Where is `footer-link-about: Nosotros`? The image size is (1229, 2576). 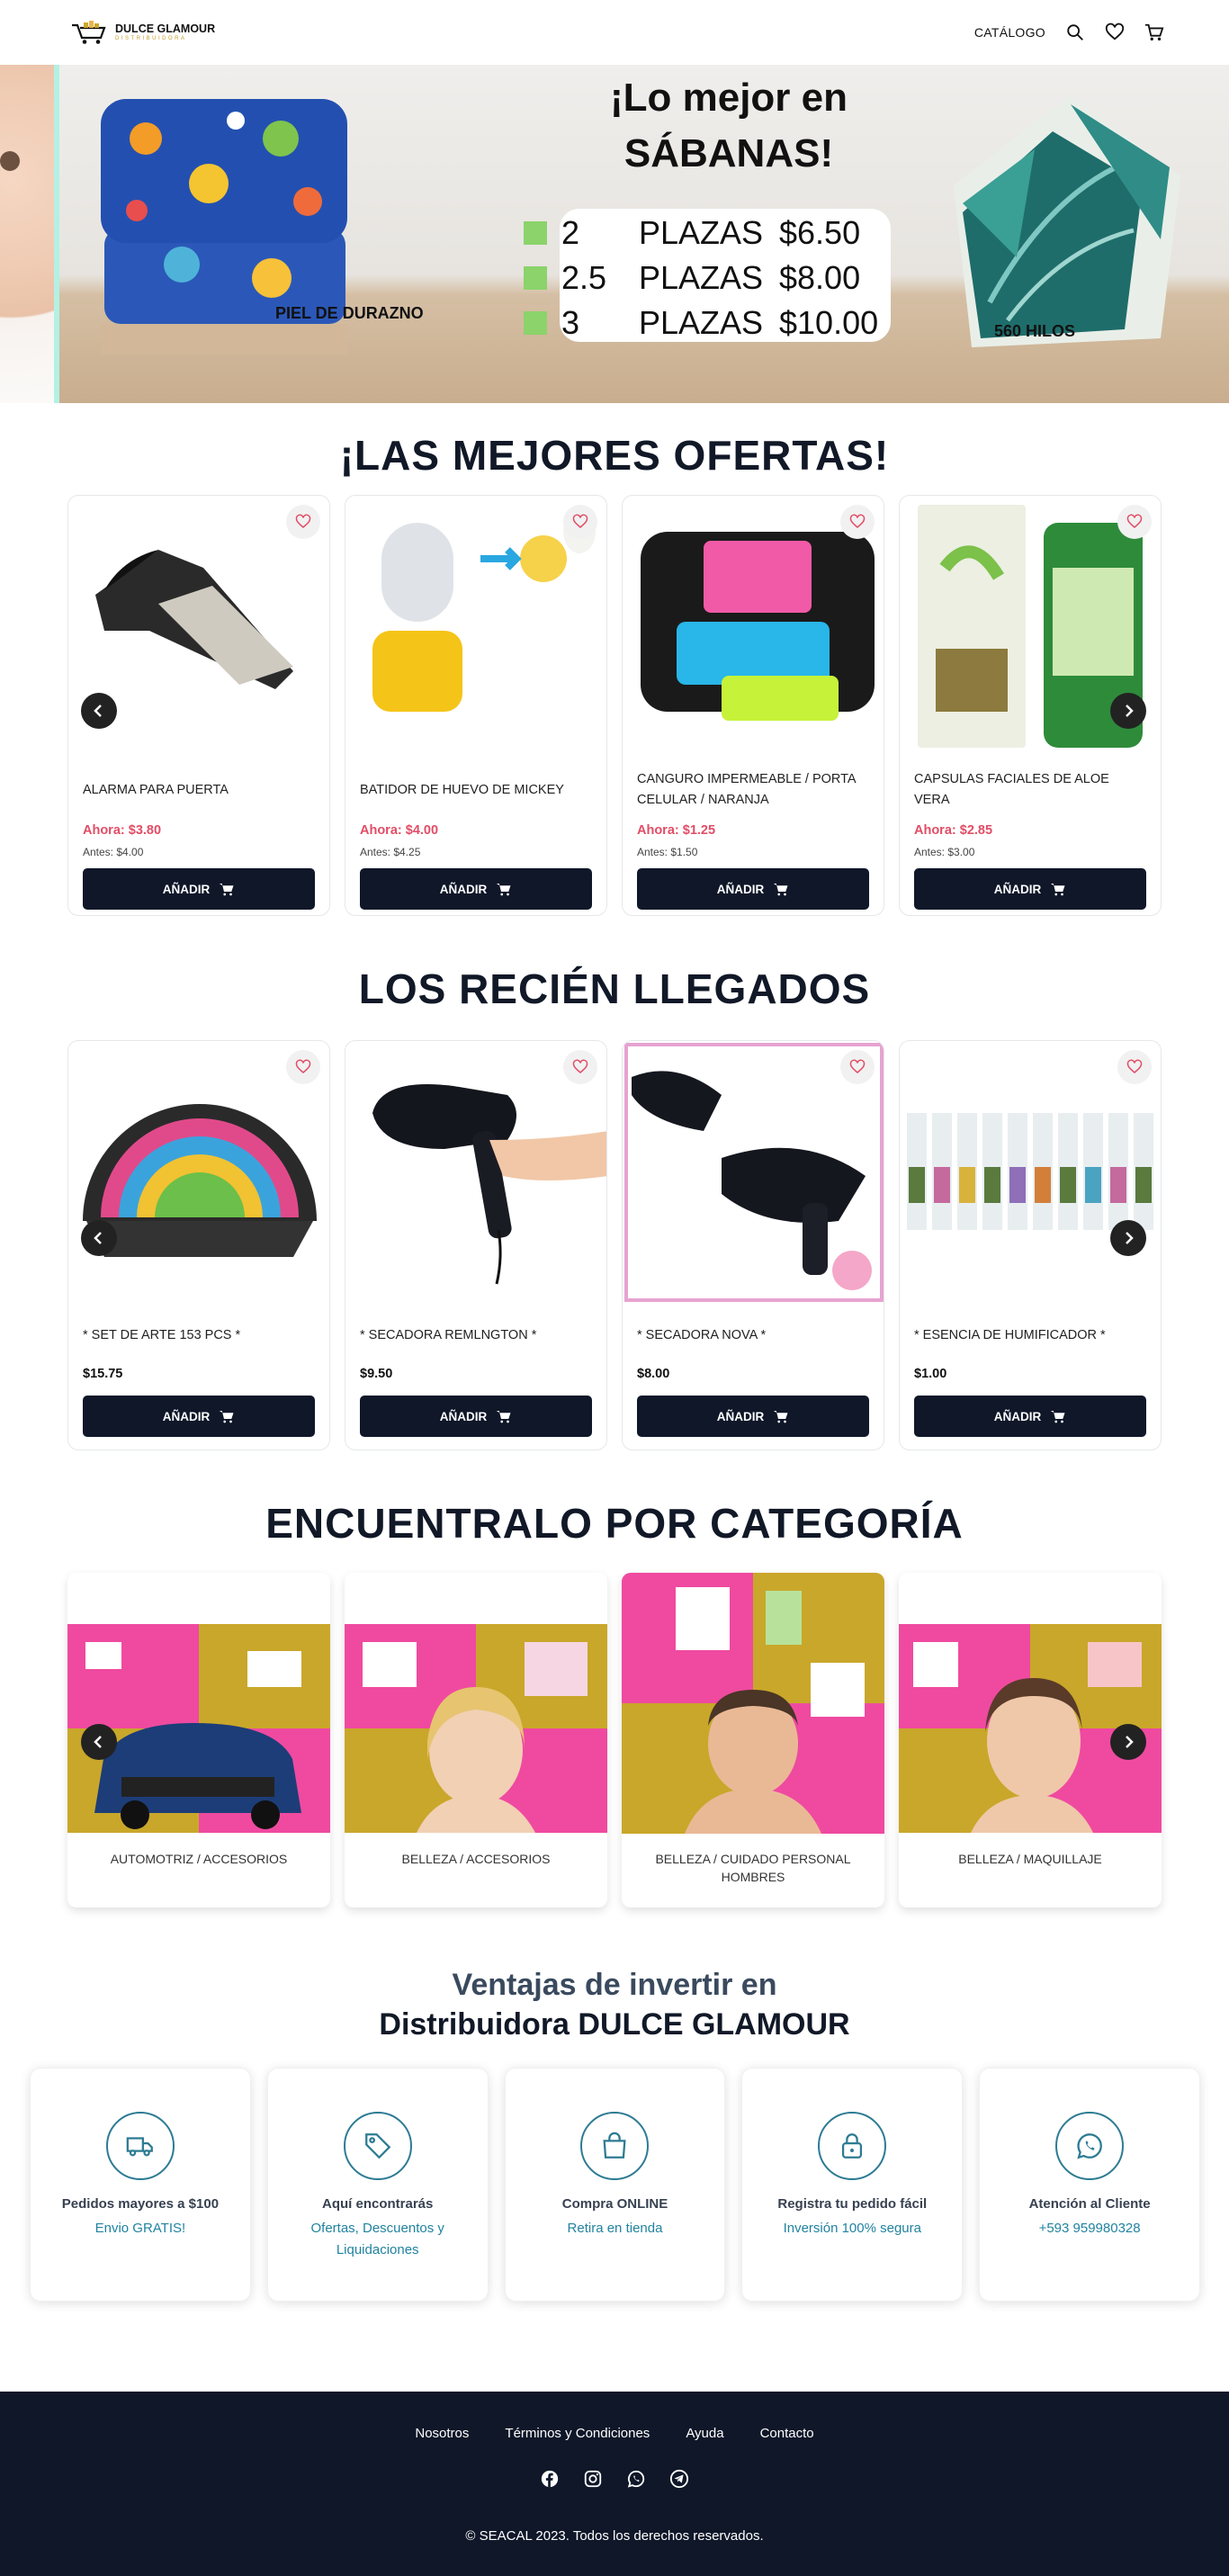 footer-link-about: Nosotros is located at coordinates (442, 2434).